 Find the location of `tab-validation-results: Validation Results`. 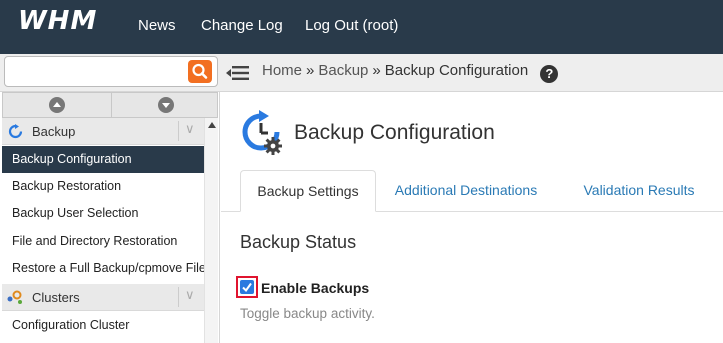

tab-validation-results: Validation Results is located at coordinates (639, 191).